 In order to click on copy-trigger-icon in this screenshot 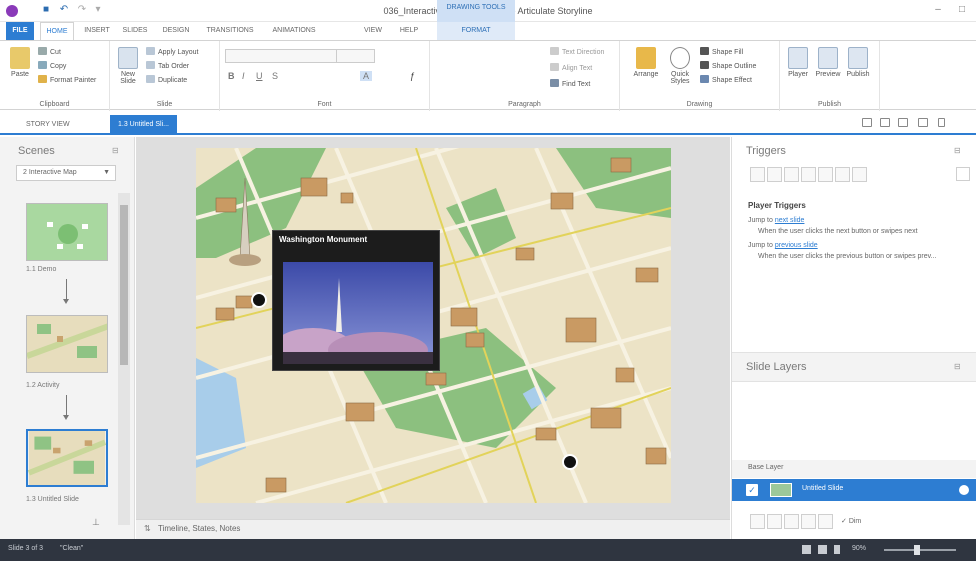, I will do `click(791, 174)`.